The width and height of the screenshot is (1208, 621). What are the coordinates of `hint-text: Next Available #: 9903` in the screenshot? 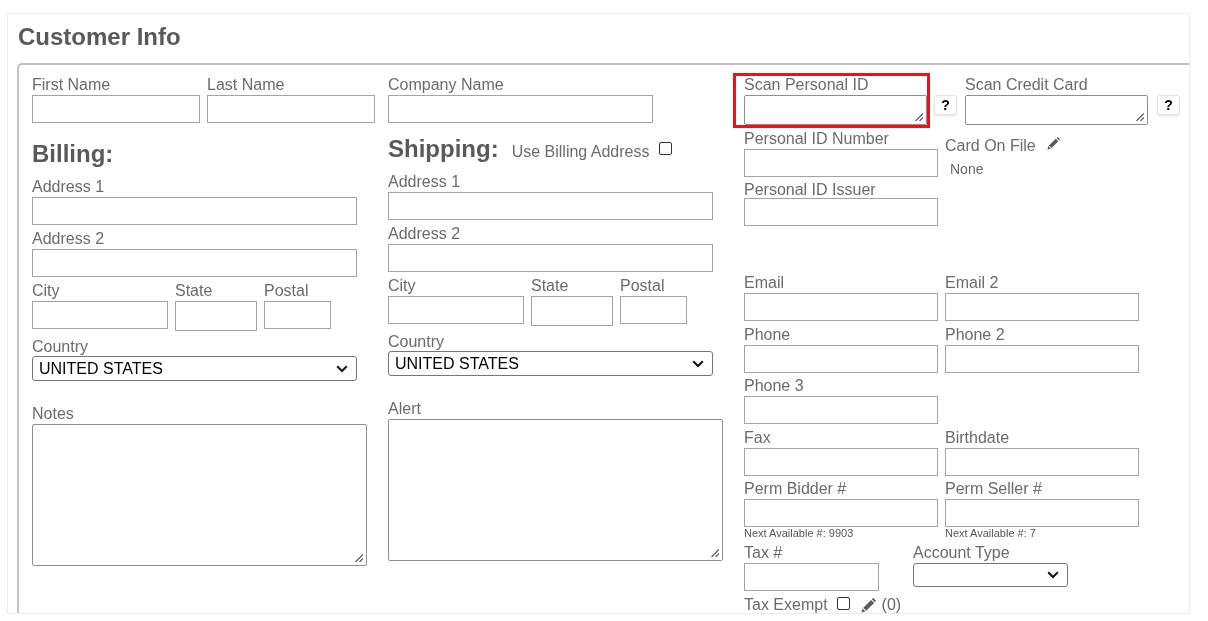 It's located at (799, 533).